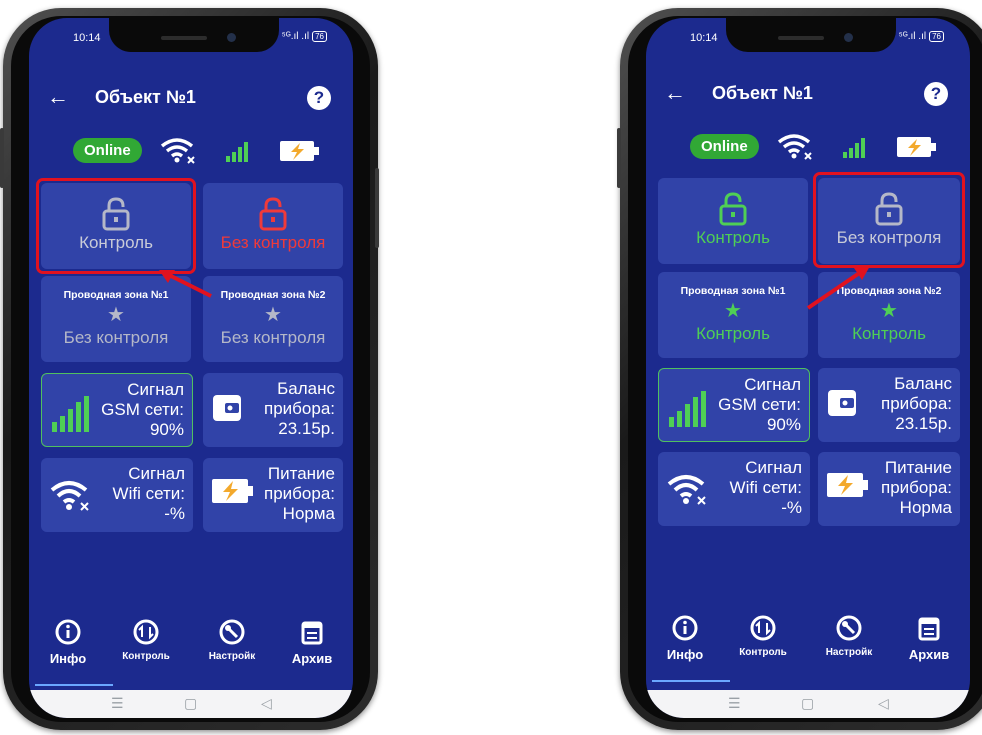  I want to click on lock-no-control-label: Без контроля, so click(273, 242).